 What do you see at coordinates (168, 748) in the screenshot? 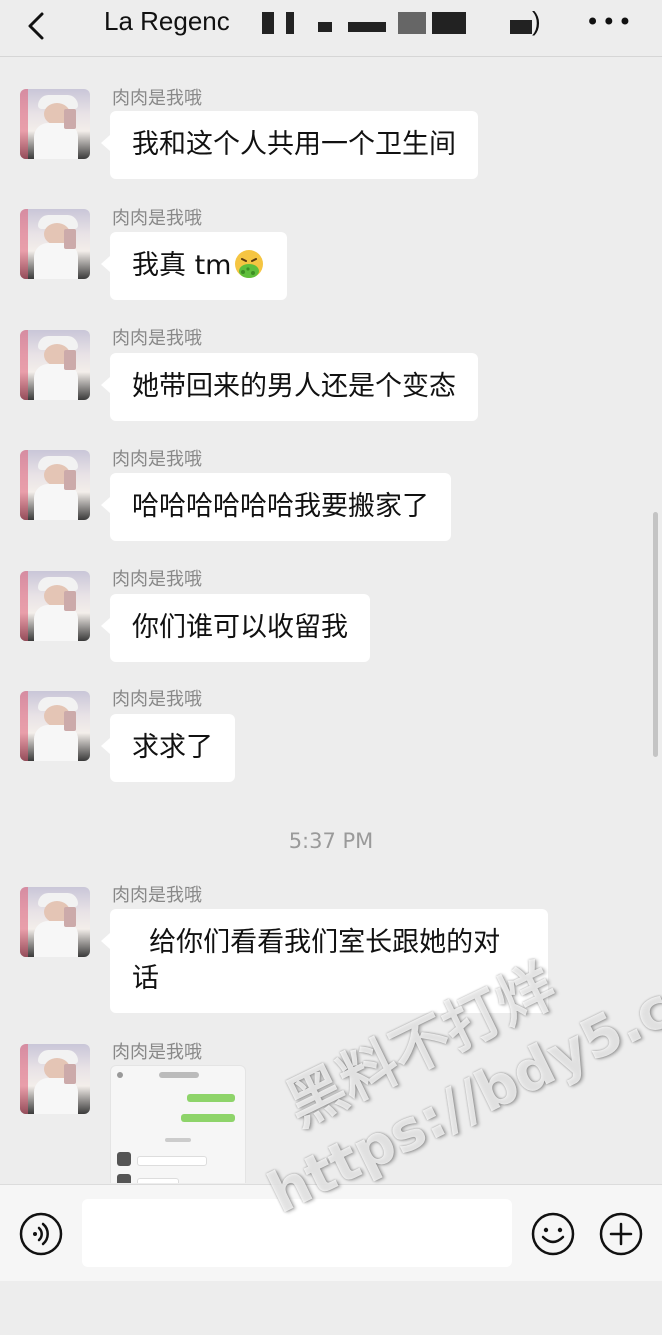
I see `message-bubble: 求求了` at bounding box center [168, 748].